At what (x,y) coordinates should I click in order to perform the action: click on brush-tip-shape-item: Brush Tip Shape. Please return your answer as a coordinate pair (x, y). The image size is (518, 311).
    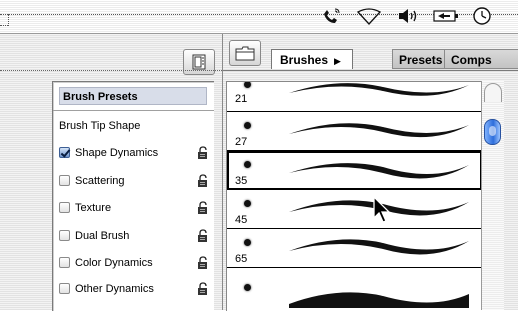
    Looking at the image, I should click on (134, 126).